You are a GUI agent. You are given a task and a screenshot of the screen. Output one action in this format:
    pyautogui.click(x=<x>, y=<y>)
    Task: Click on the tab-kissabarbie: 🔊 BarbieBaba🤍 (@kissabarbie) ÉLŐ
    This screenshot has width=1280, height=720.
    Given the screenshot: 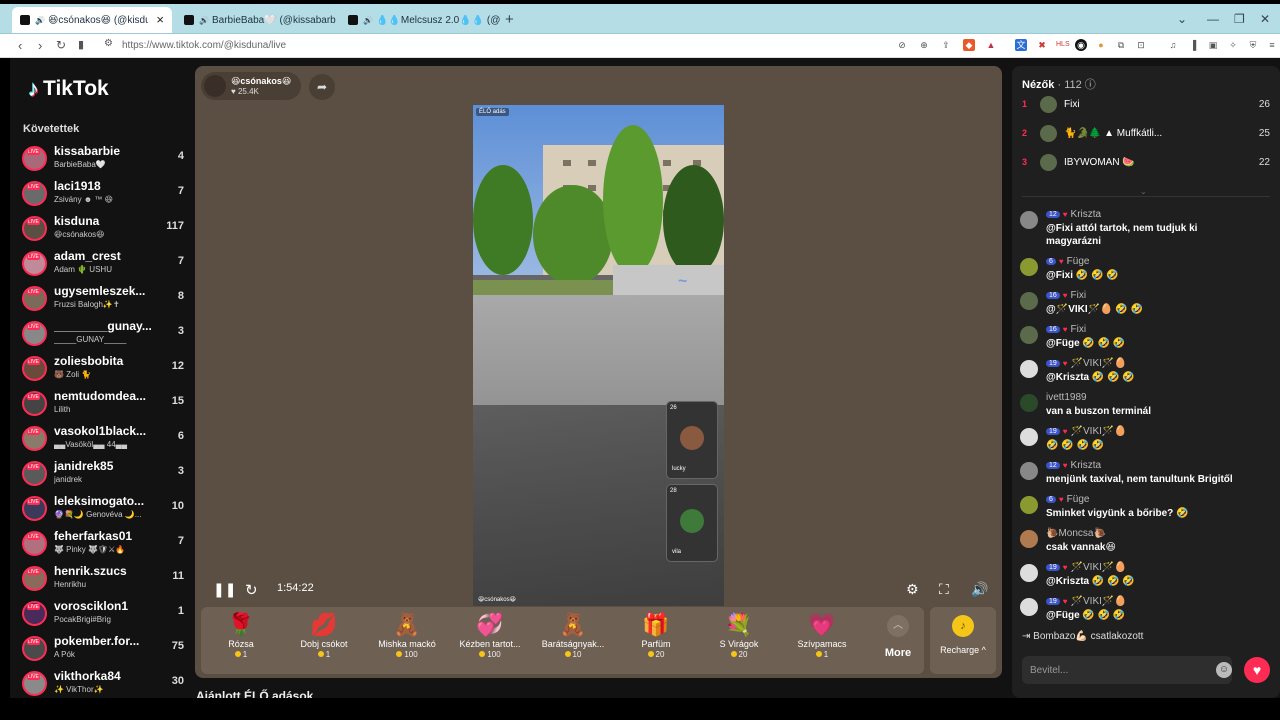 What is the action you would take?
    pyautogui.click(x=256, y=20)
    